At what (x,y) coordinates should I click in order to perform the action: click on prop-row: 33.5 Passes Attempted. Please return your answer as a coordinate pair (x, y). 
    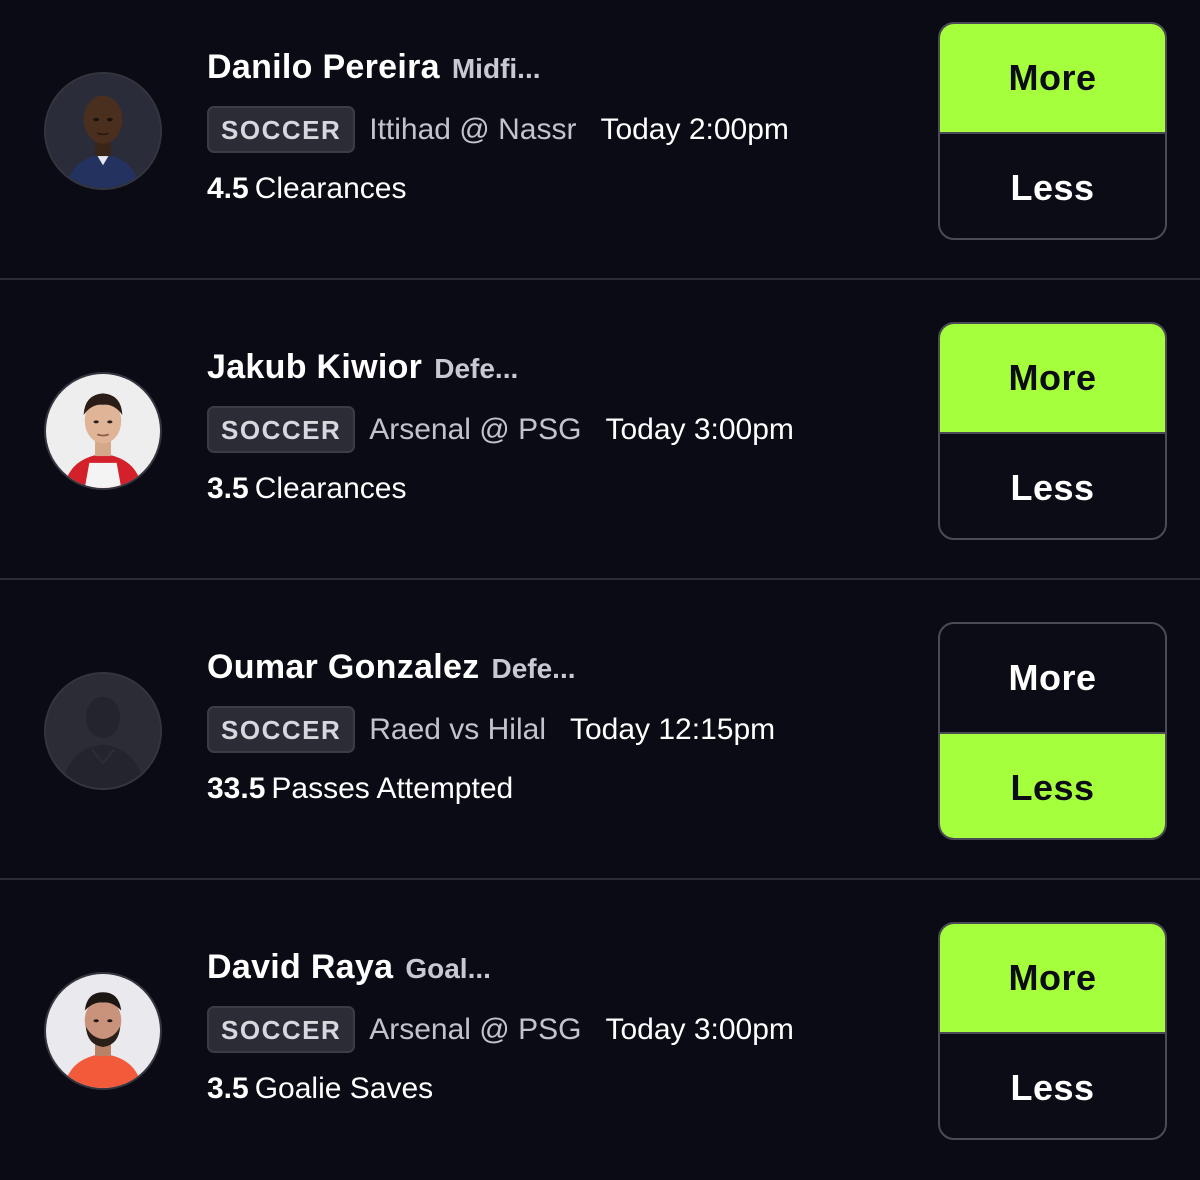
    Looking at the image, I should click on (360, 789).